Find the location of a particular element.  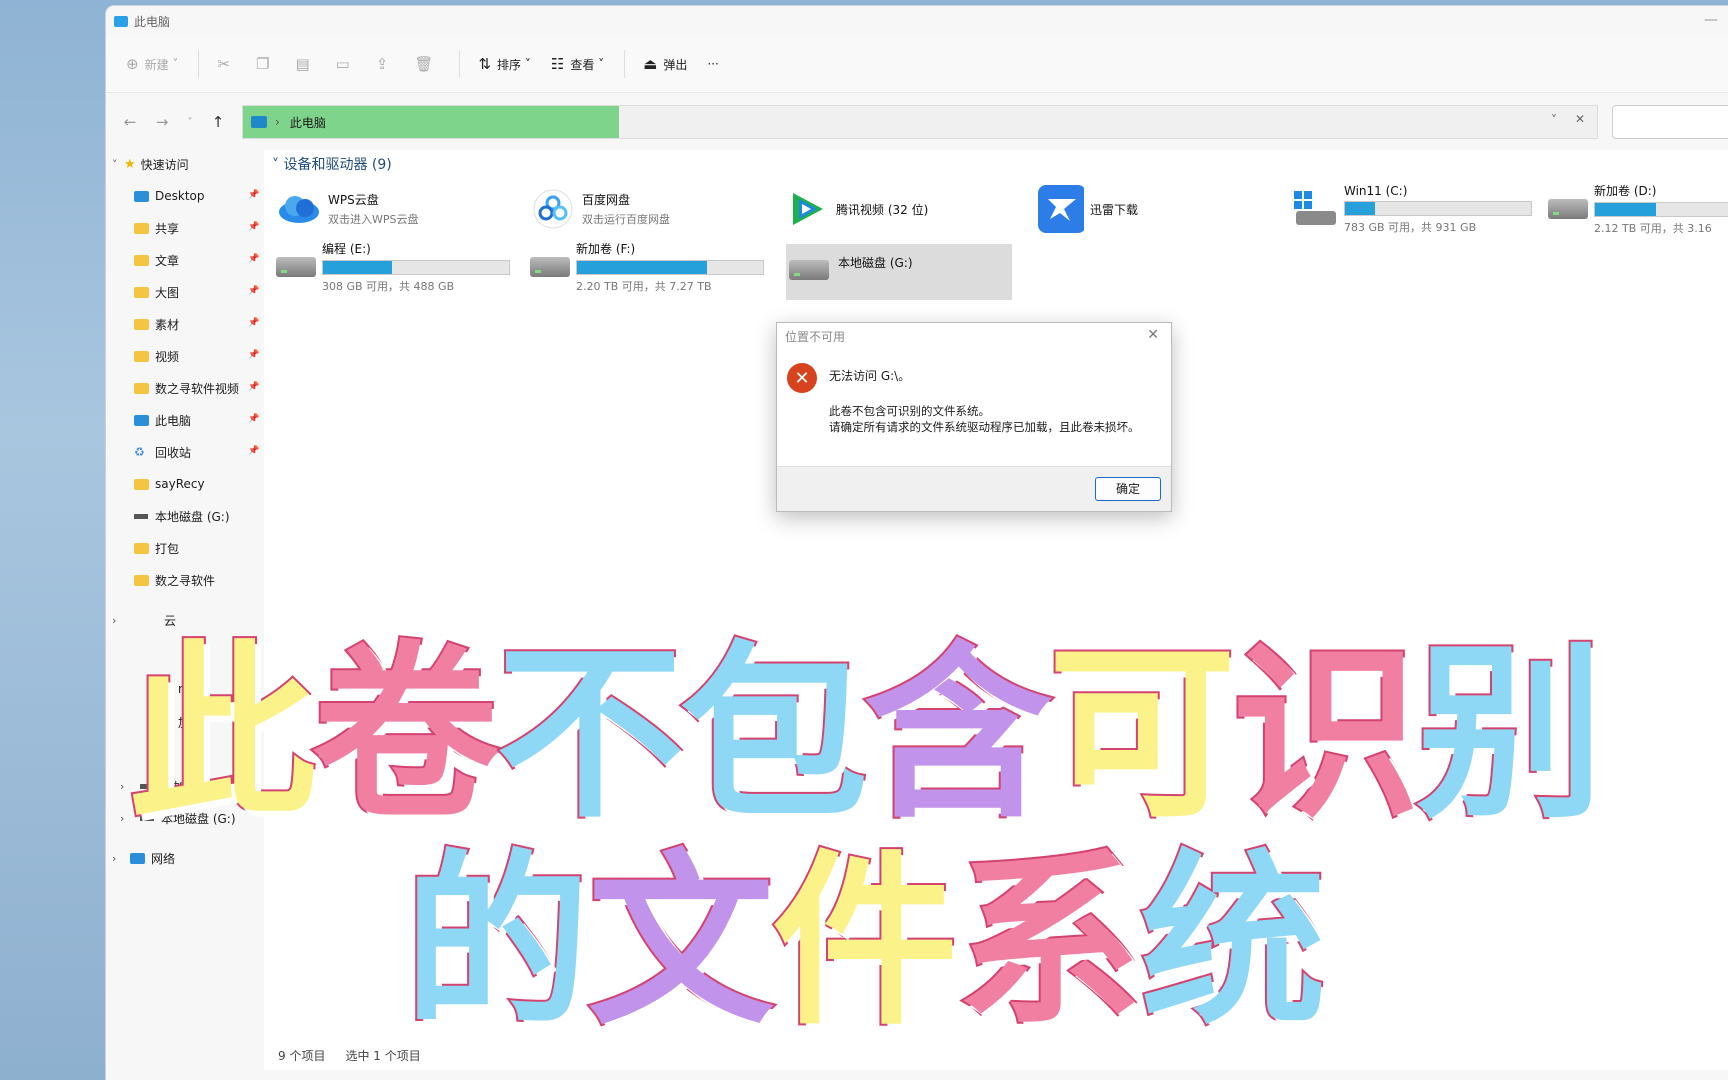

sidebar-item-sayrecy: sayRecy is located at coordinates (169, 484).